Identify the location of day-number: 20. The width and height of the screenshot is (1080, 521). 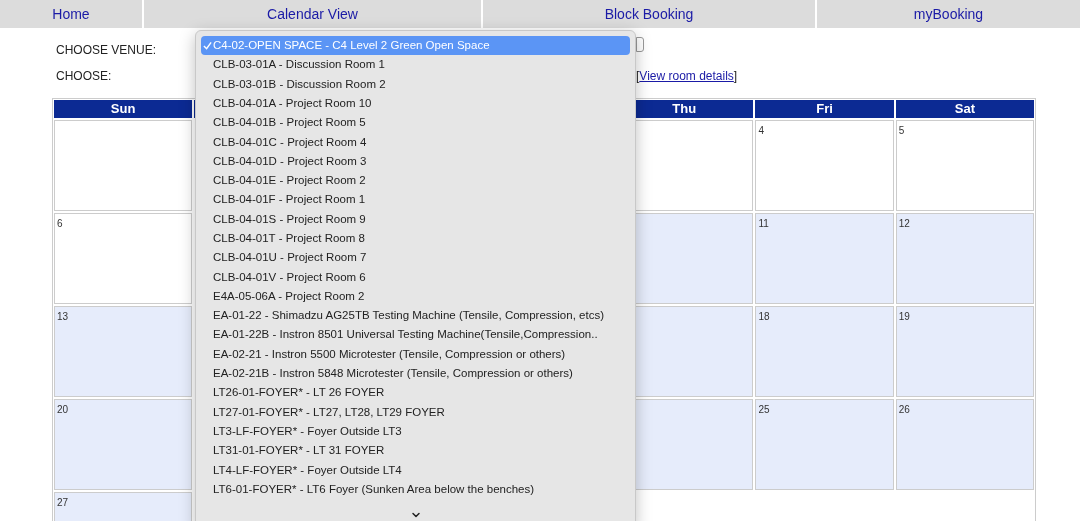
(63, 409).